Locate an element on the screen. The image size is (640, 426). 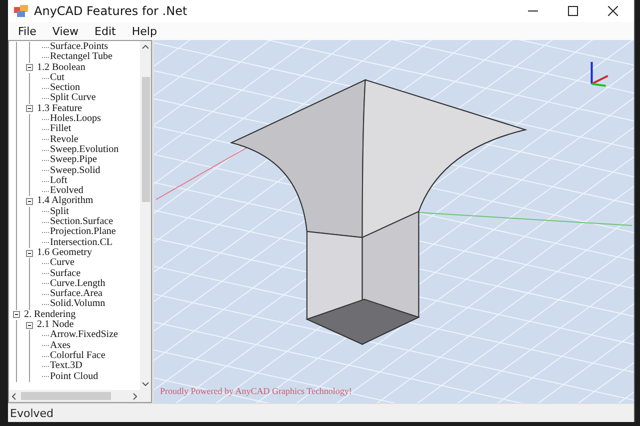
window-title: AnyCAD Features for .Net is located at coordinates (111, 11).